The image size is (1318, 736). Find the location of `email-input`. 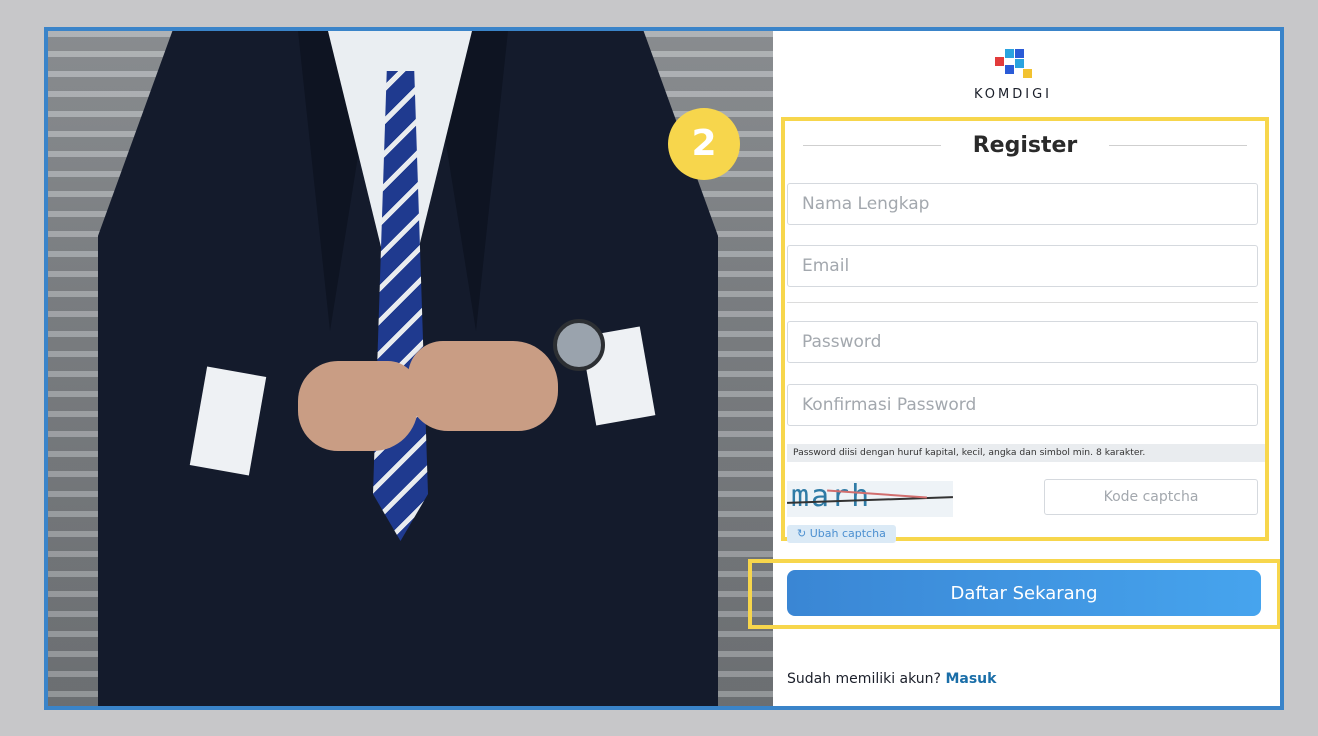

email-input is located at coordinates (1022, 266).